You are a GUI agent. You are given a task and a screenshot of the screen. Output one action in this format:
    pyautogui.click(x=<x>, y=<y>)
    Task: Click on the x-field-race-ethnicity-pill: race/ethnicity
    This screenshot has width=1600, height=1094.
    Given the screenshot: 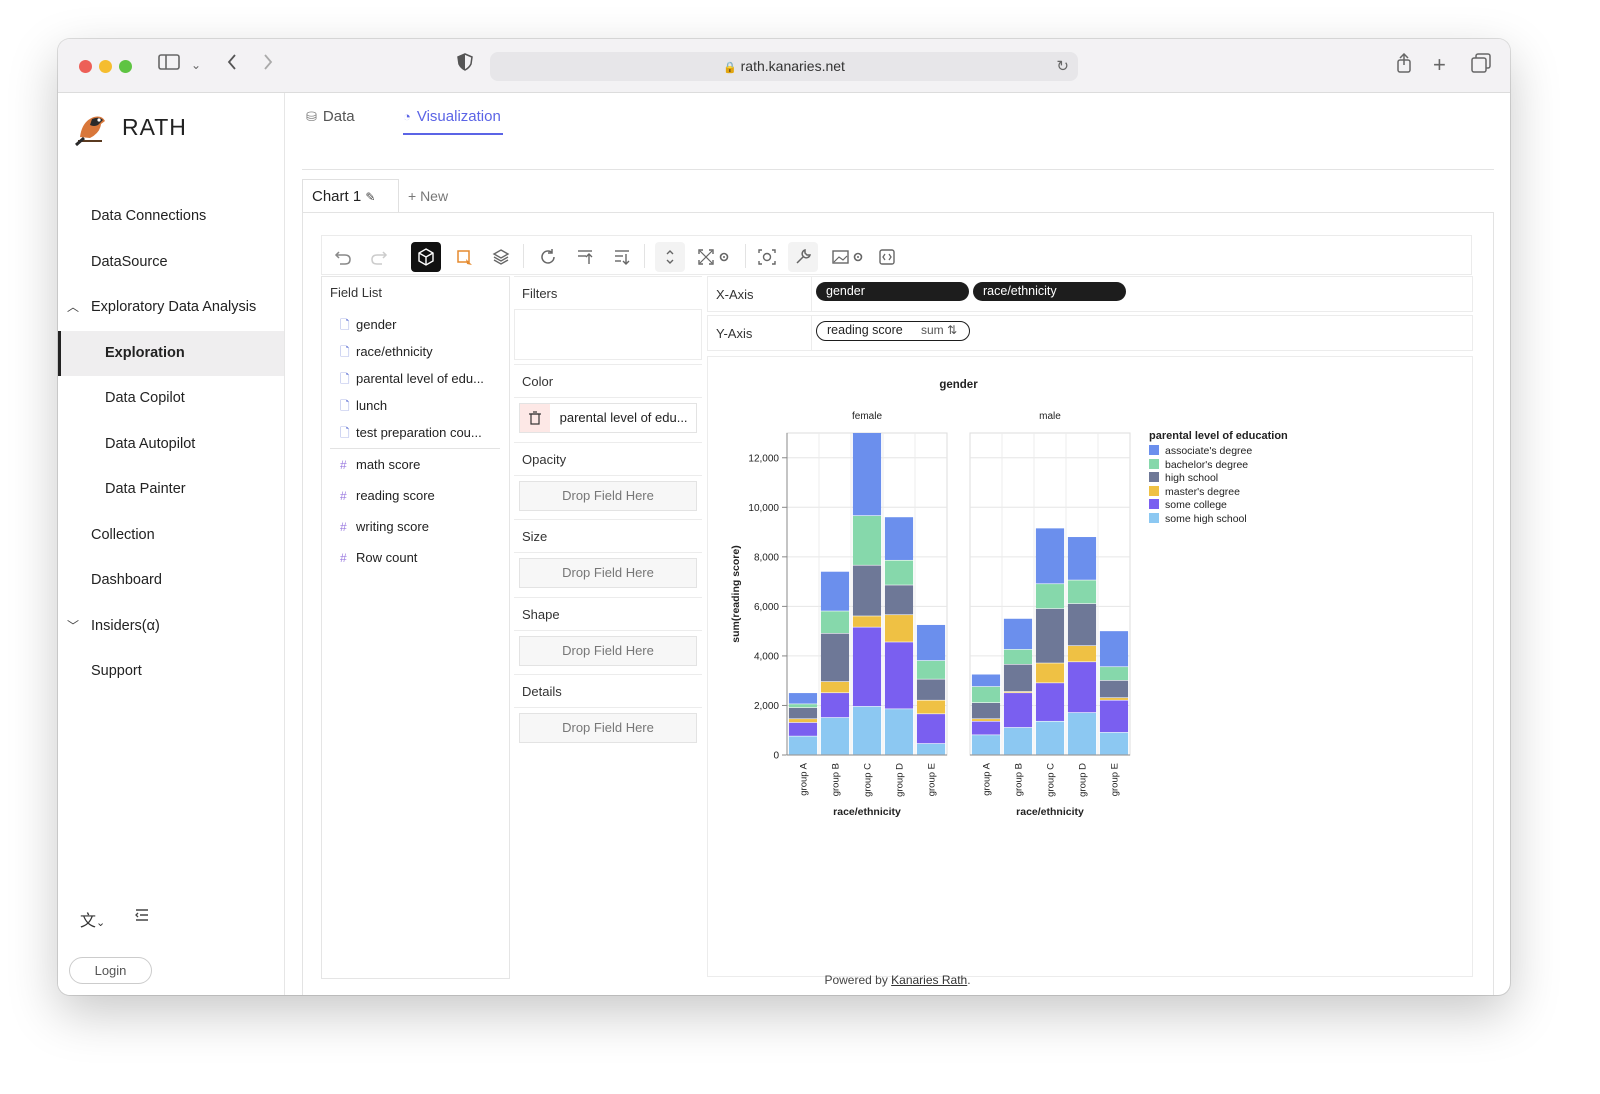 What is the action you would take?
    pyautogui.click(x=1049, y=291)
    